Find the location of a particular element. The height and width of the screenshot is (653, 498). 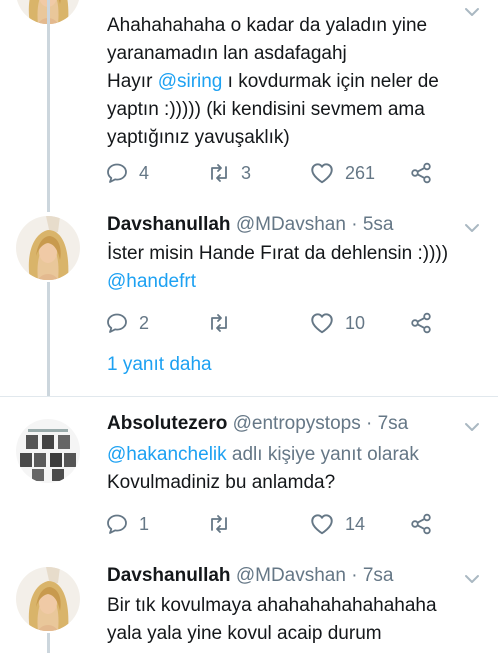

retweet-count: 3 is located at coordinates (246, 172).